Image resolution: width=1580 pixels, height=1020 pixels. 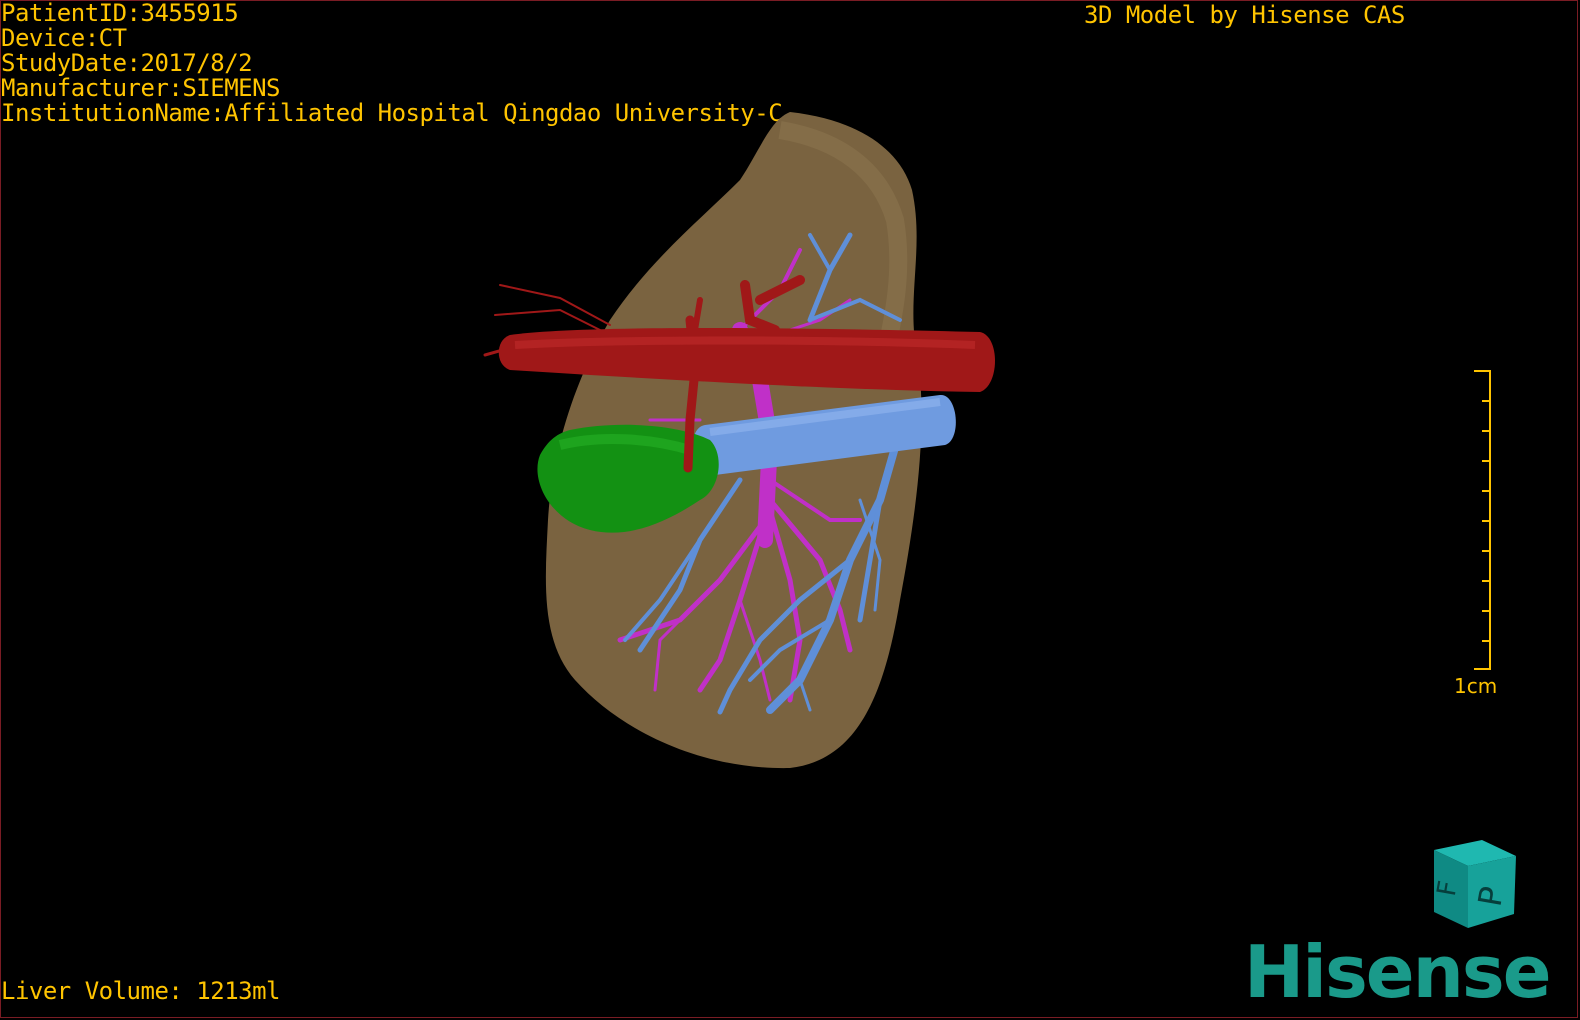 I want to click on liver-volume-text: Liver Volume: 1213ml, so click(x=140, y=991).